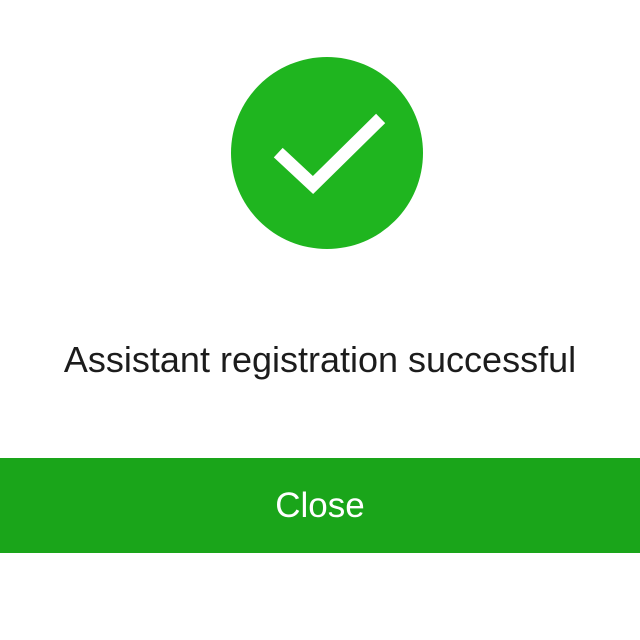 Image resolution: width=640 pixels, height=640 pixels. What do you see at coordinates (320, 359) in the screenshot?
I see `success-message: Assistant registration successful` at bounding box center [320, 359].